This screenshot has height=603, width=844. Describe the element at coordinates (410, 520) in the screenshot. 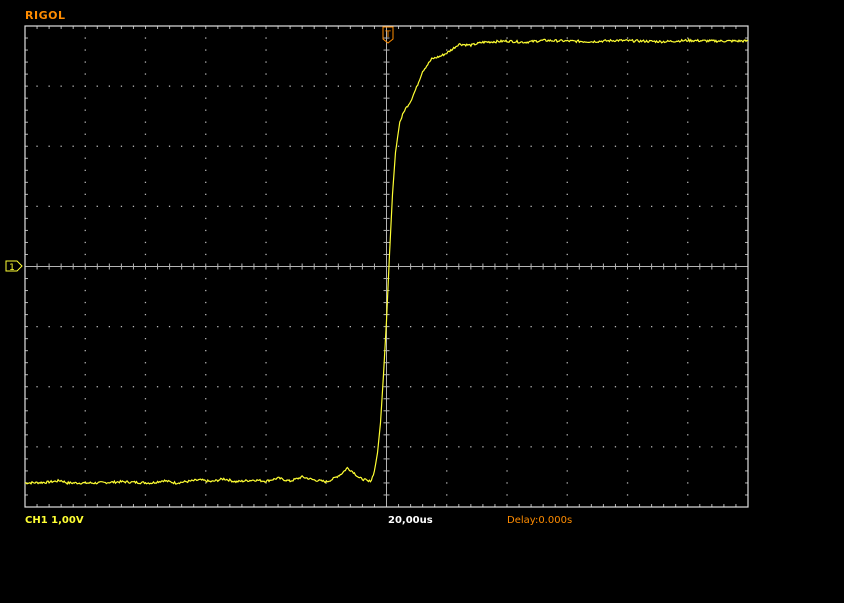

I see `timebase-readout: 20,00us` at that location.